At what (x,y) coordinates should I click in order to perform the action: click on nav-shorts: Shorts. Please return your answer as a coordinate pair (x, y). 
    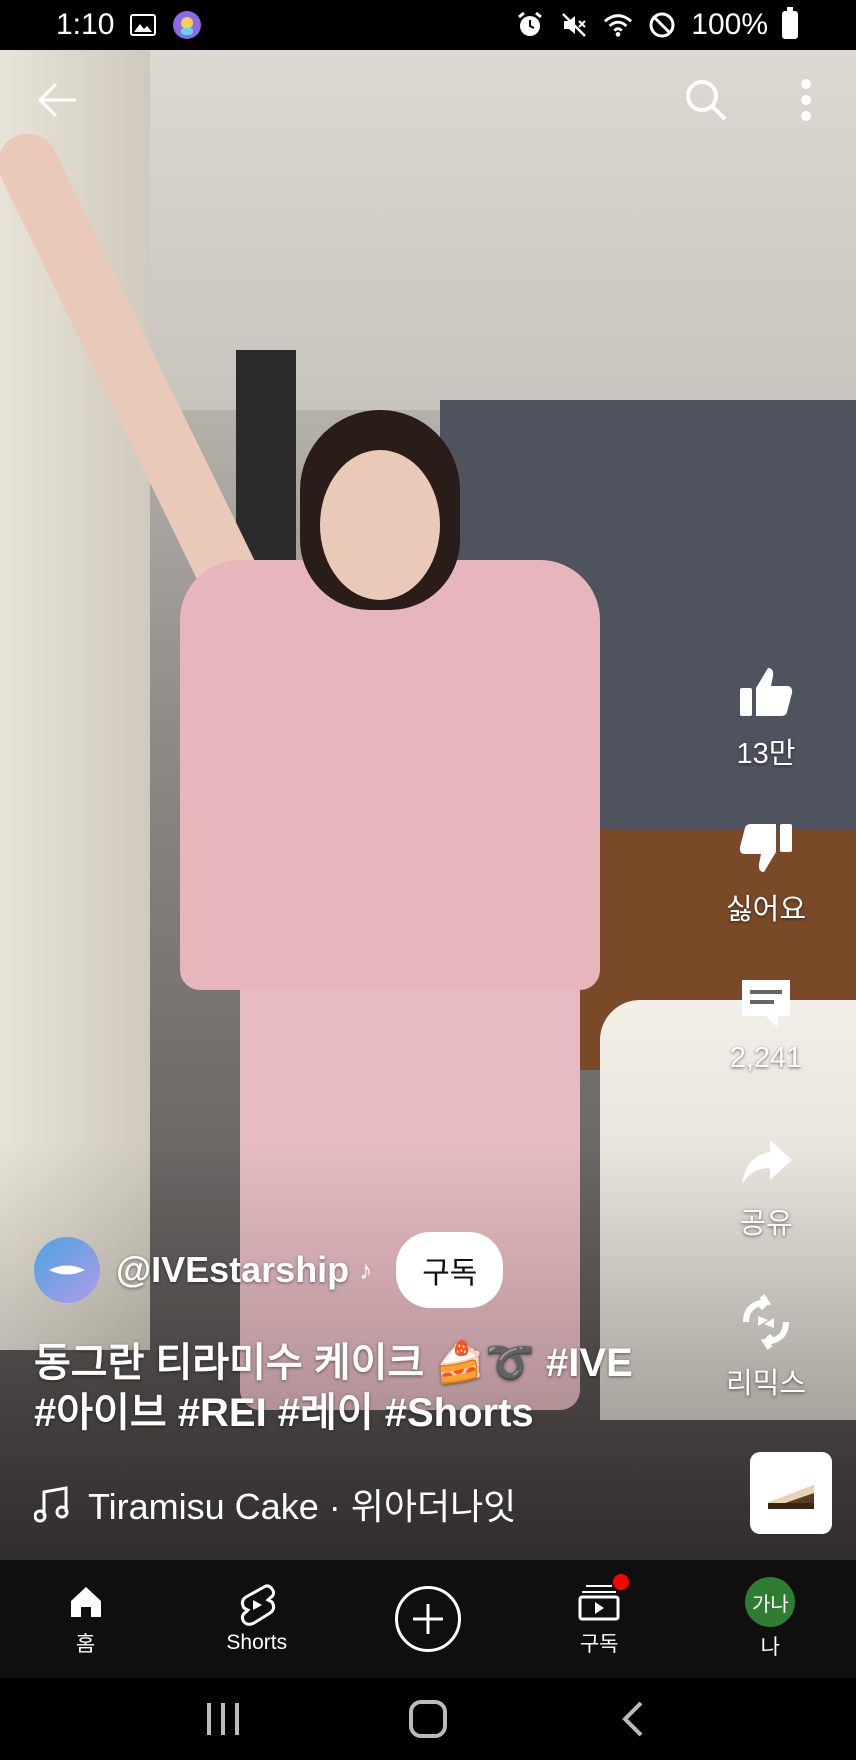
    Looking at the image, I should click on (257, 1619).